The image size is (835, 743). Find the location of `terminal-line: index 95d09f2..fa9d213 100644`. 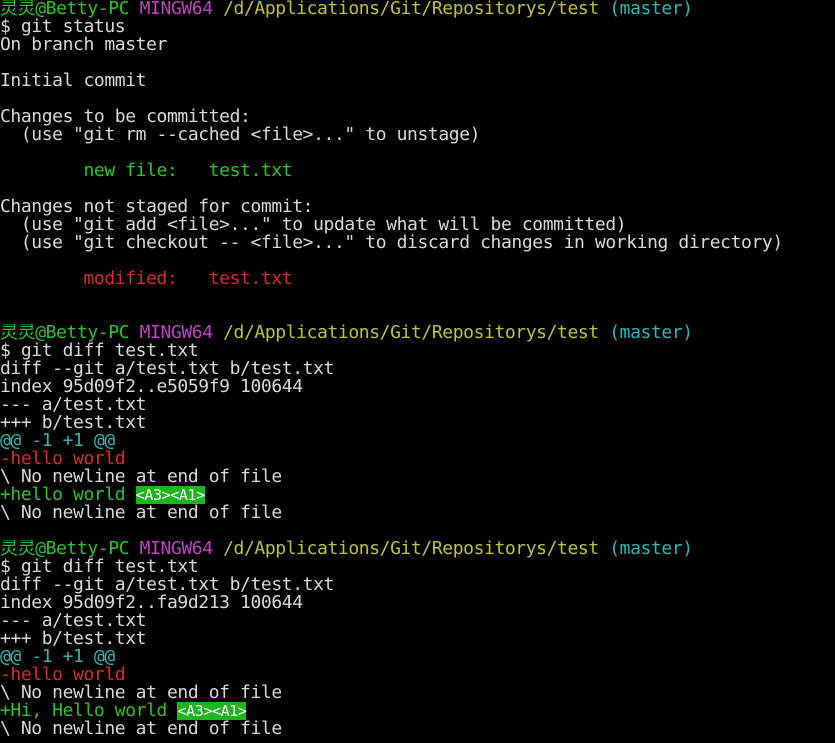

terminal-line: index 95d09f2..fa9d213 100644 is located at coordinates (417, 603).